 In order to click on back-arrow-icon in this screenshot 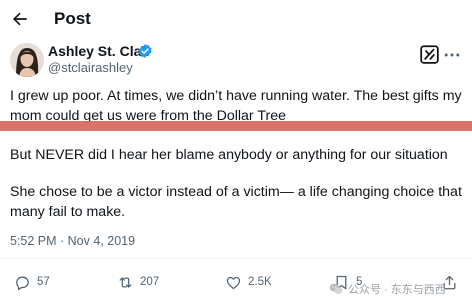, I will do `click(20, 19)`.